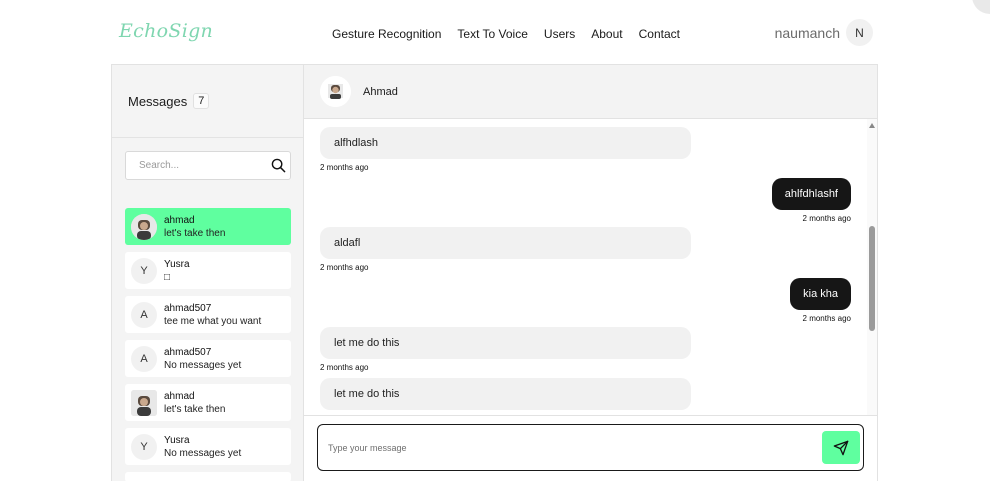 The width and height of the screenshot is (990, 481). What do you see at coordinates (158, 101) in the screenshot?
I see `messages-title: Messages` at bounding box center [158, 101].